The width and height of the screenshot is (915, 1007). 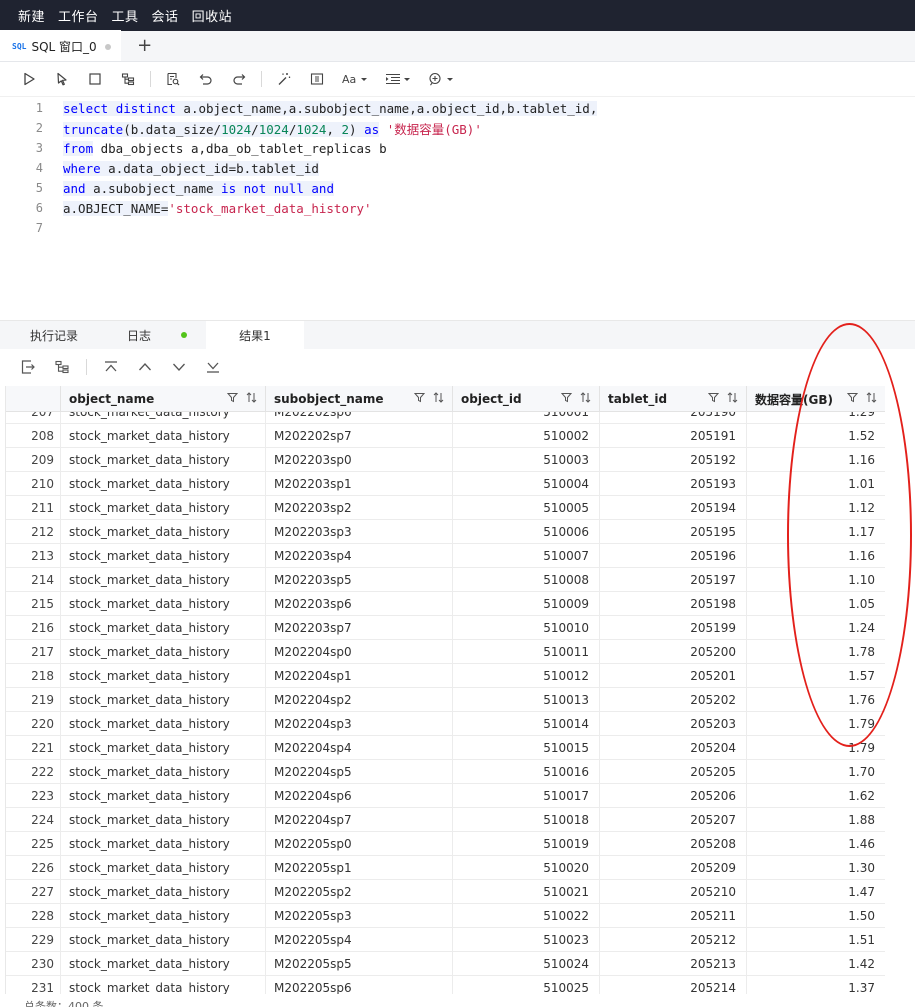 What do you see at coordinates (673, 820) in the screenshot?
I see `table-cell: 205207` at bounding box center [673, 820].